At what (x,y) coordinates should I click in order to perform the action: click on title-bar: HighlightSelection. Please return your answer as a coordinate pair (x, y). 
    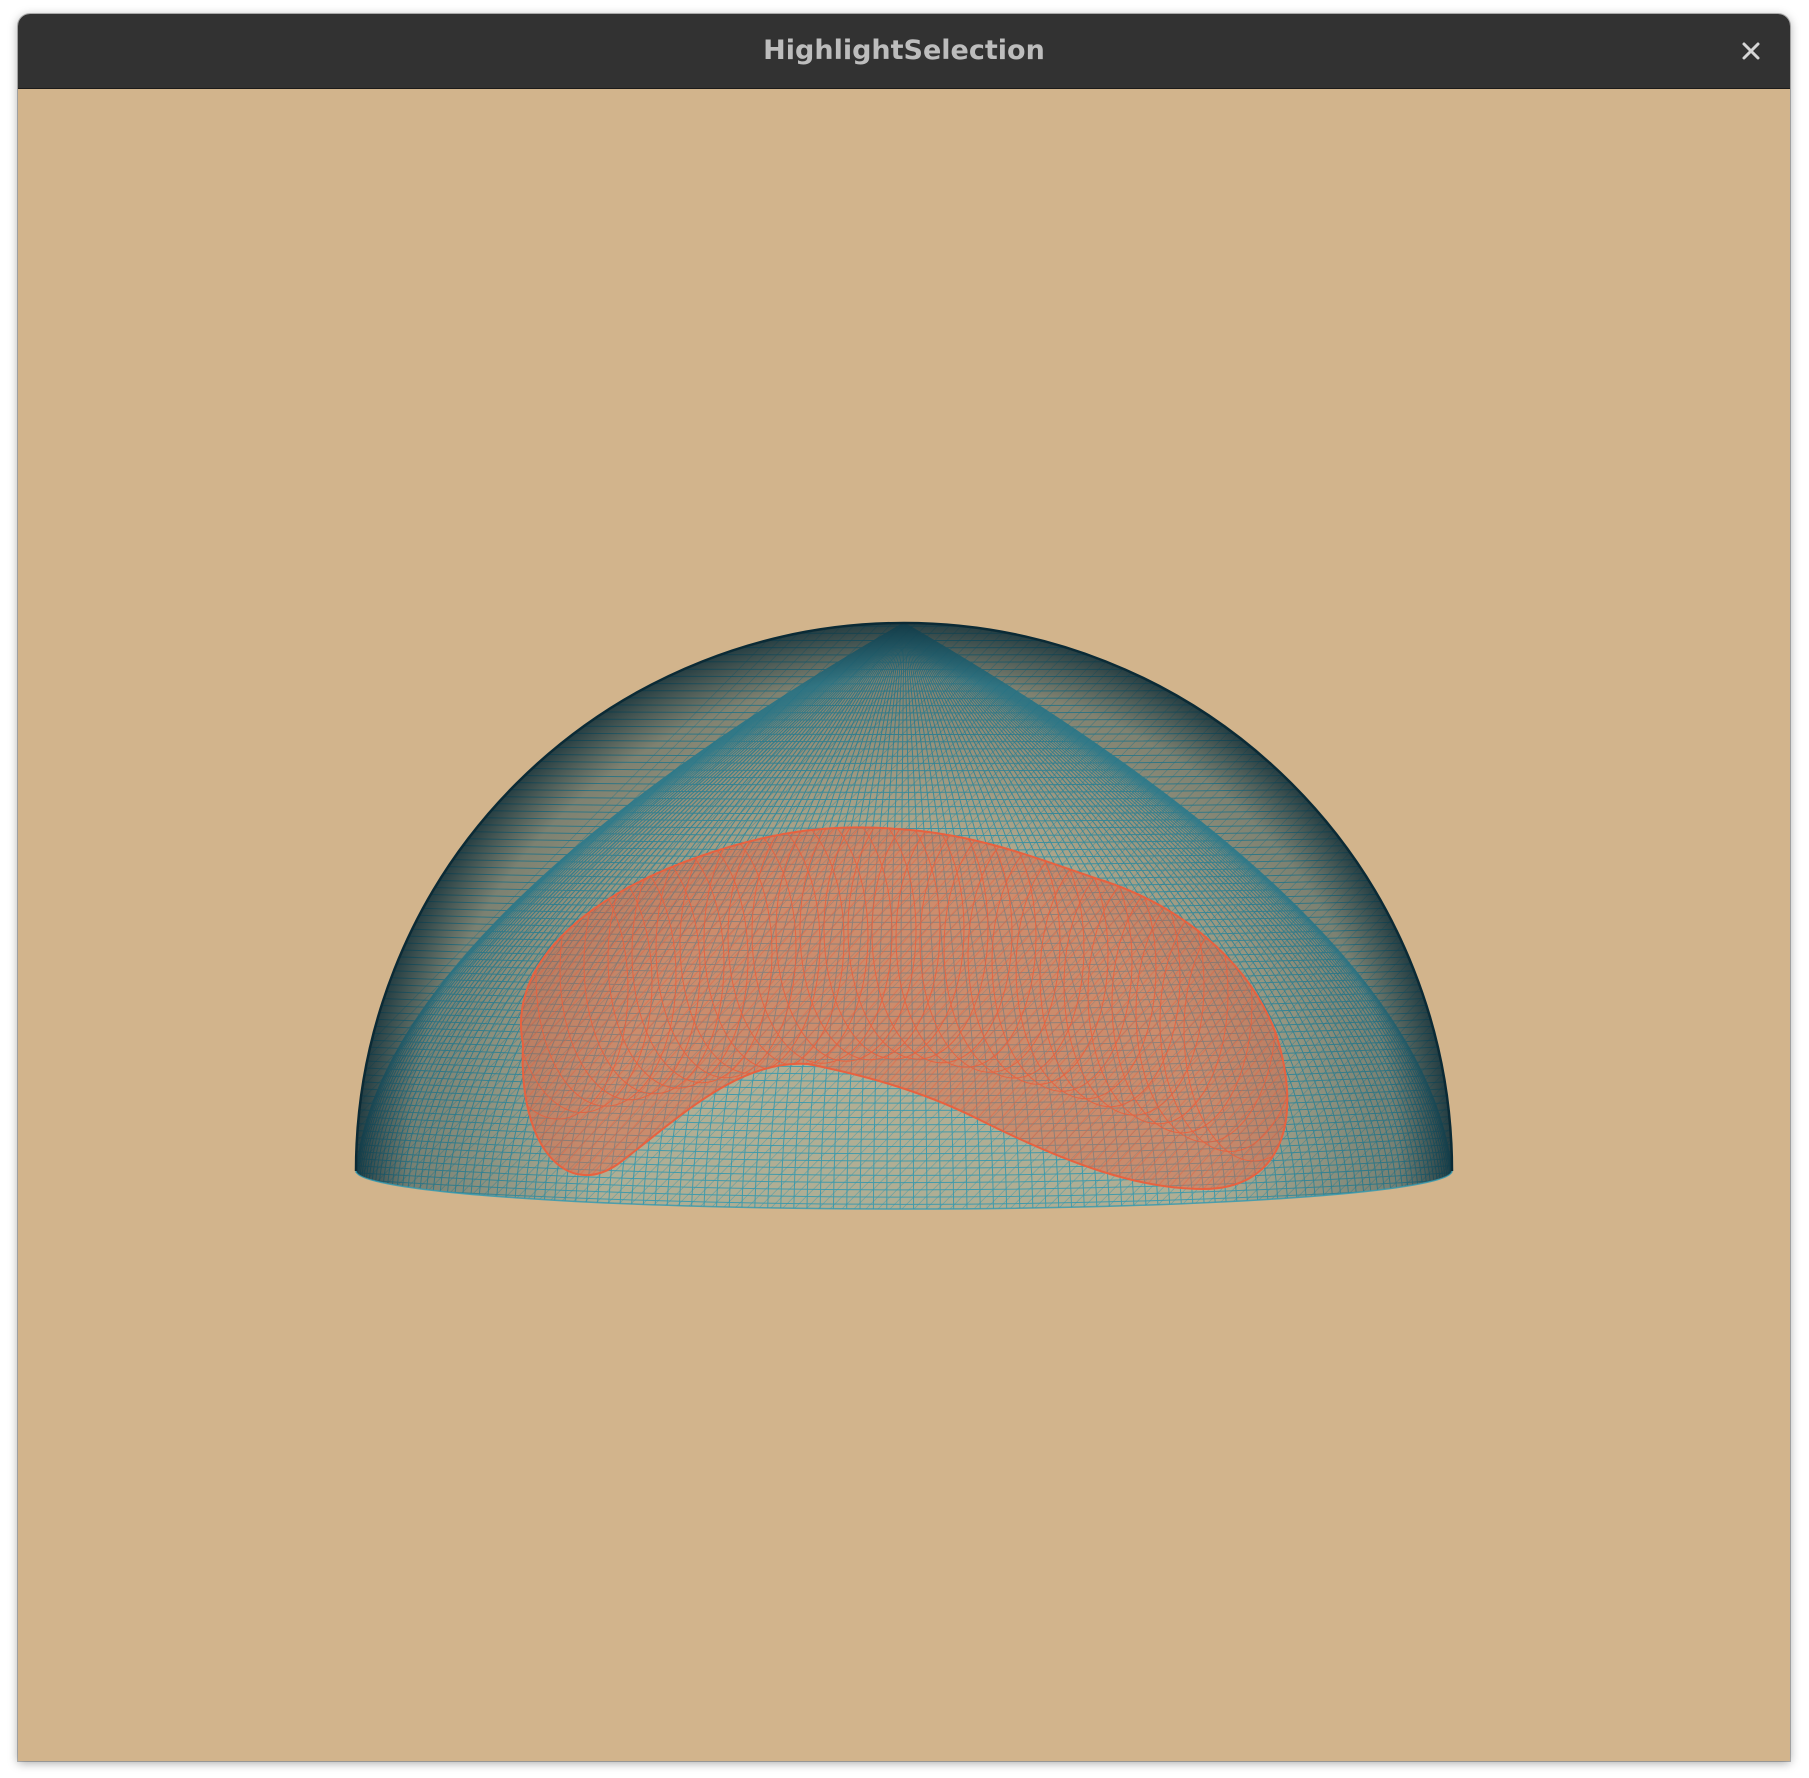
    Looking at the image, I should click on (904, 51).